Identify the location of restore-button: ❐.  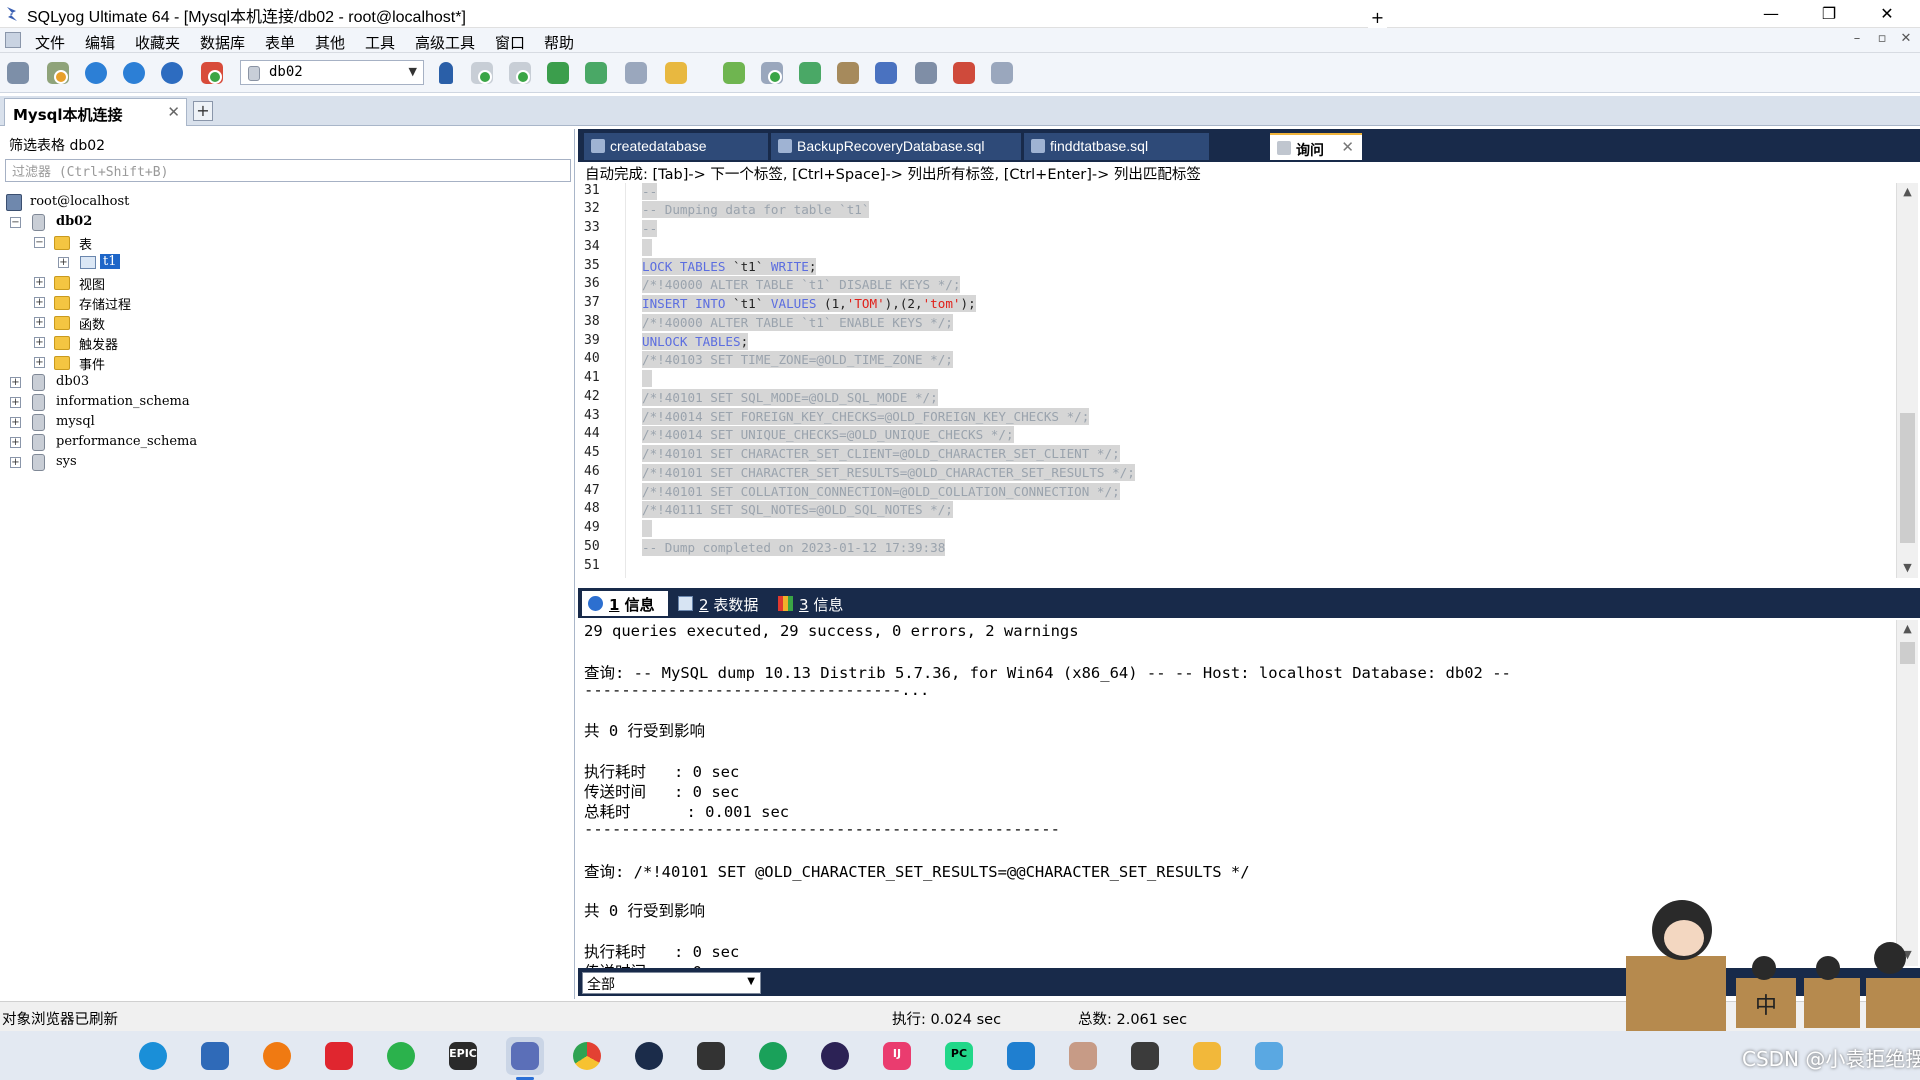
(1829, 14).